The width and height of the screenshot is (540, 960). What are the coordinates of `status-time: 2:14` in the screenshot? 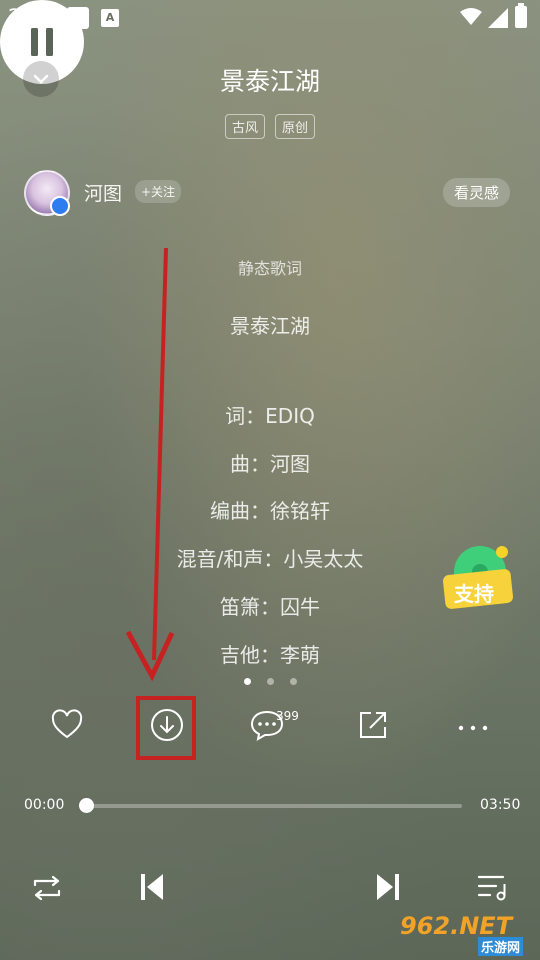 It's located at (32, 17).